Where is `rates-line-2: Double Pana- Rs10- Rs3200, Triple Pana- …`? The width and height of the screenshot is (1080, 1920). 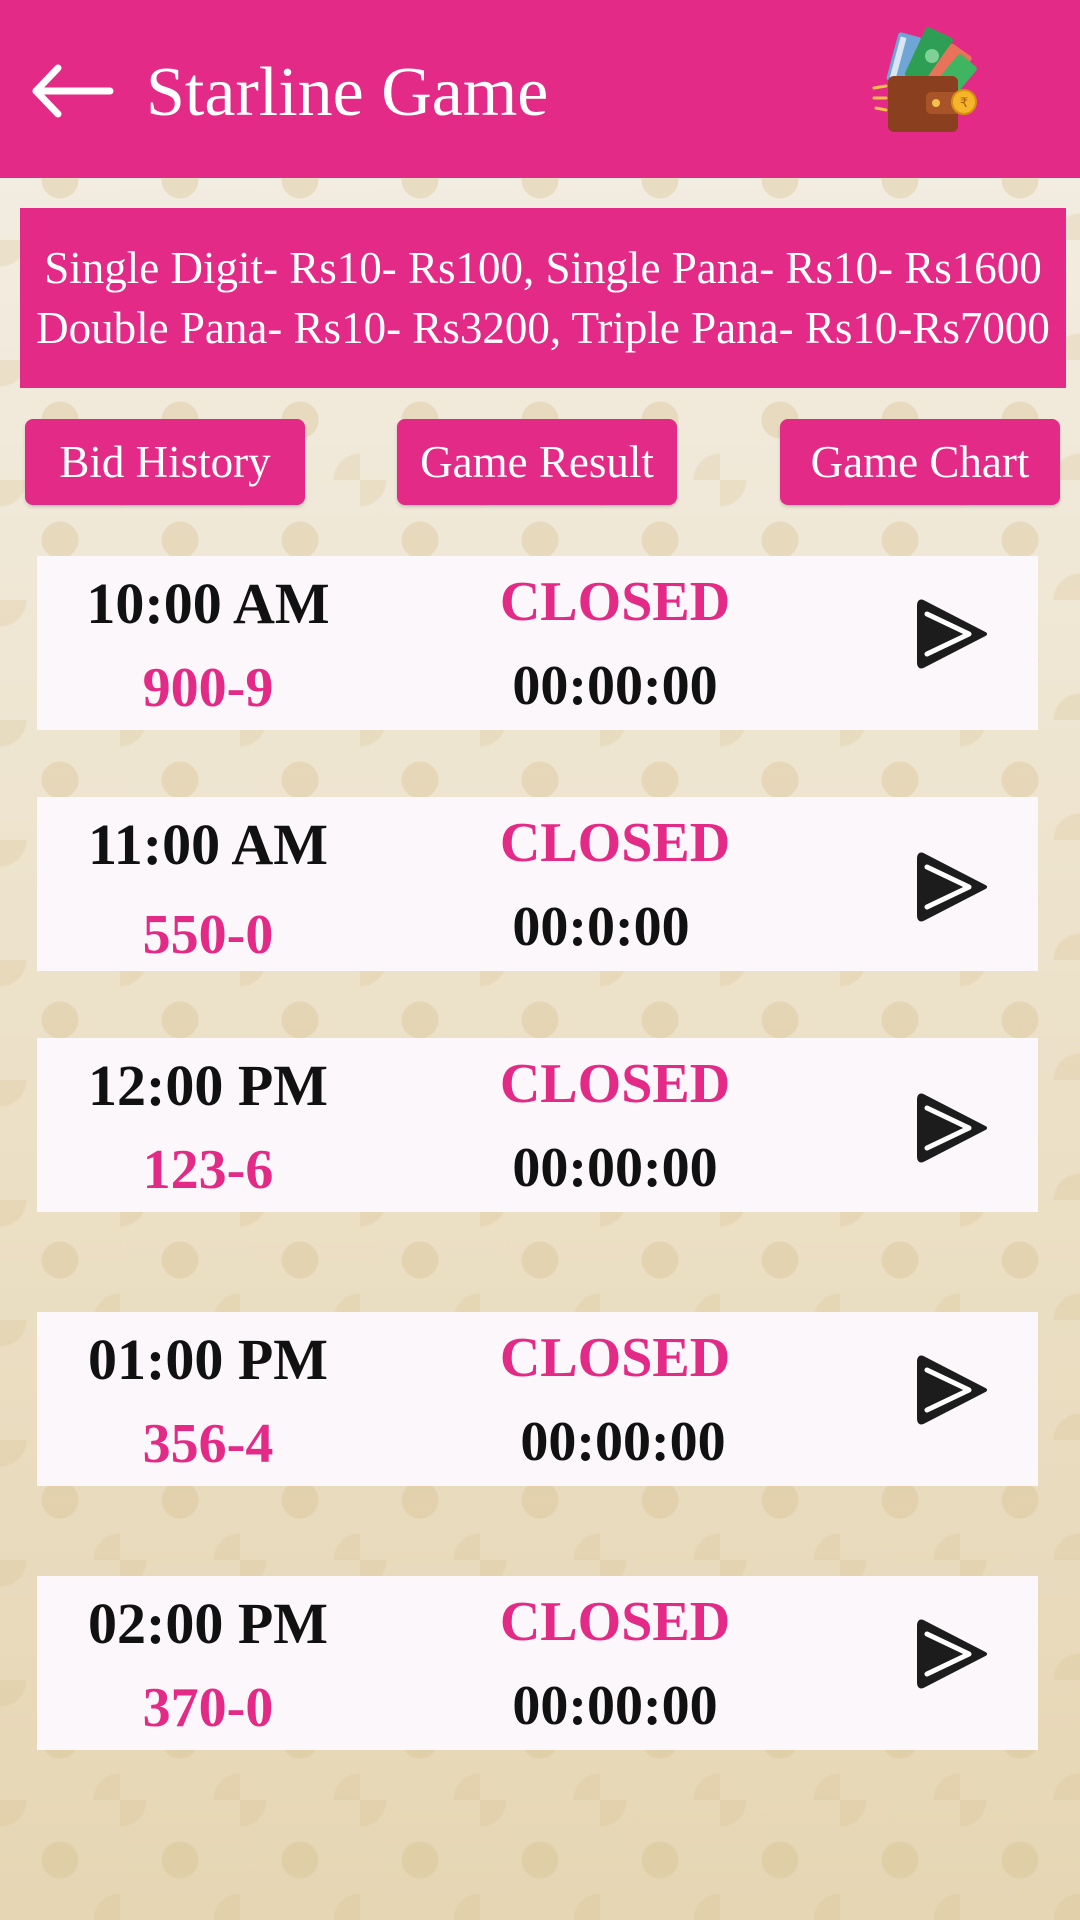 rates-line-2: Double Pana- Rs10- Rs3200, Triple Pana- … is located at coordinates (543, 328).